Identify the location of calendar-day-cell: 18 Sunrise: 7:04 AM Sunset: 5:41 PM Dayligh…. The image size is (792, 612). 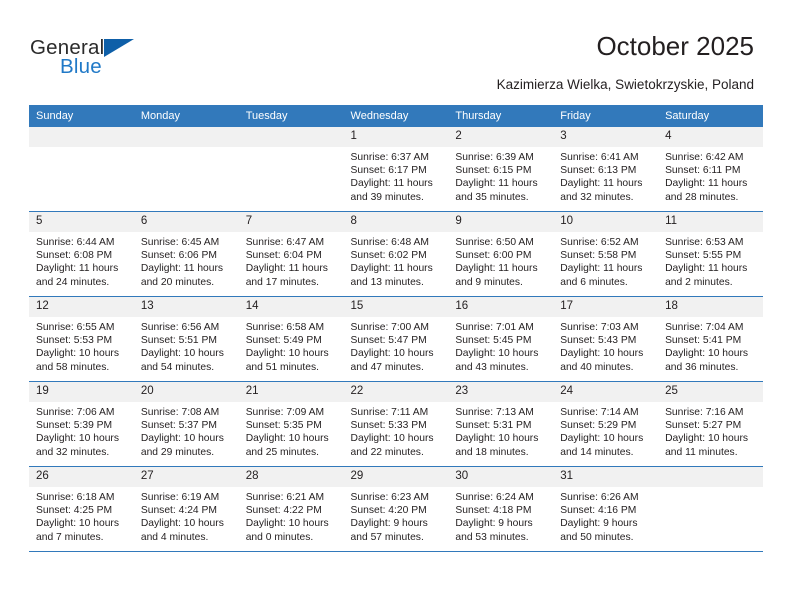
(710, 339).